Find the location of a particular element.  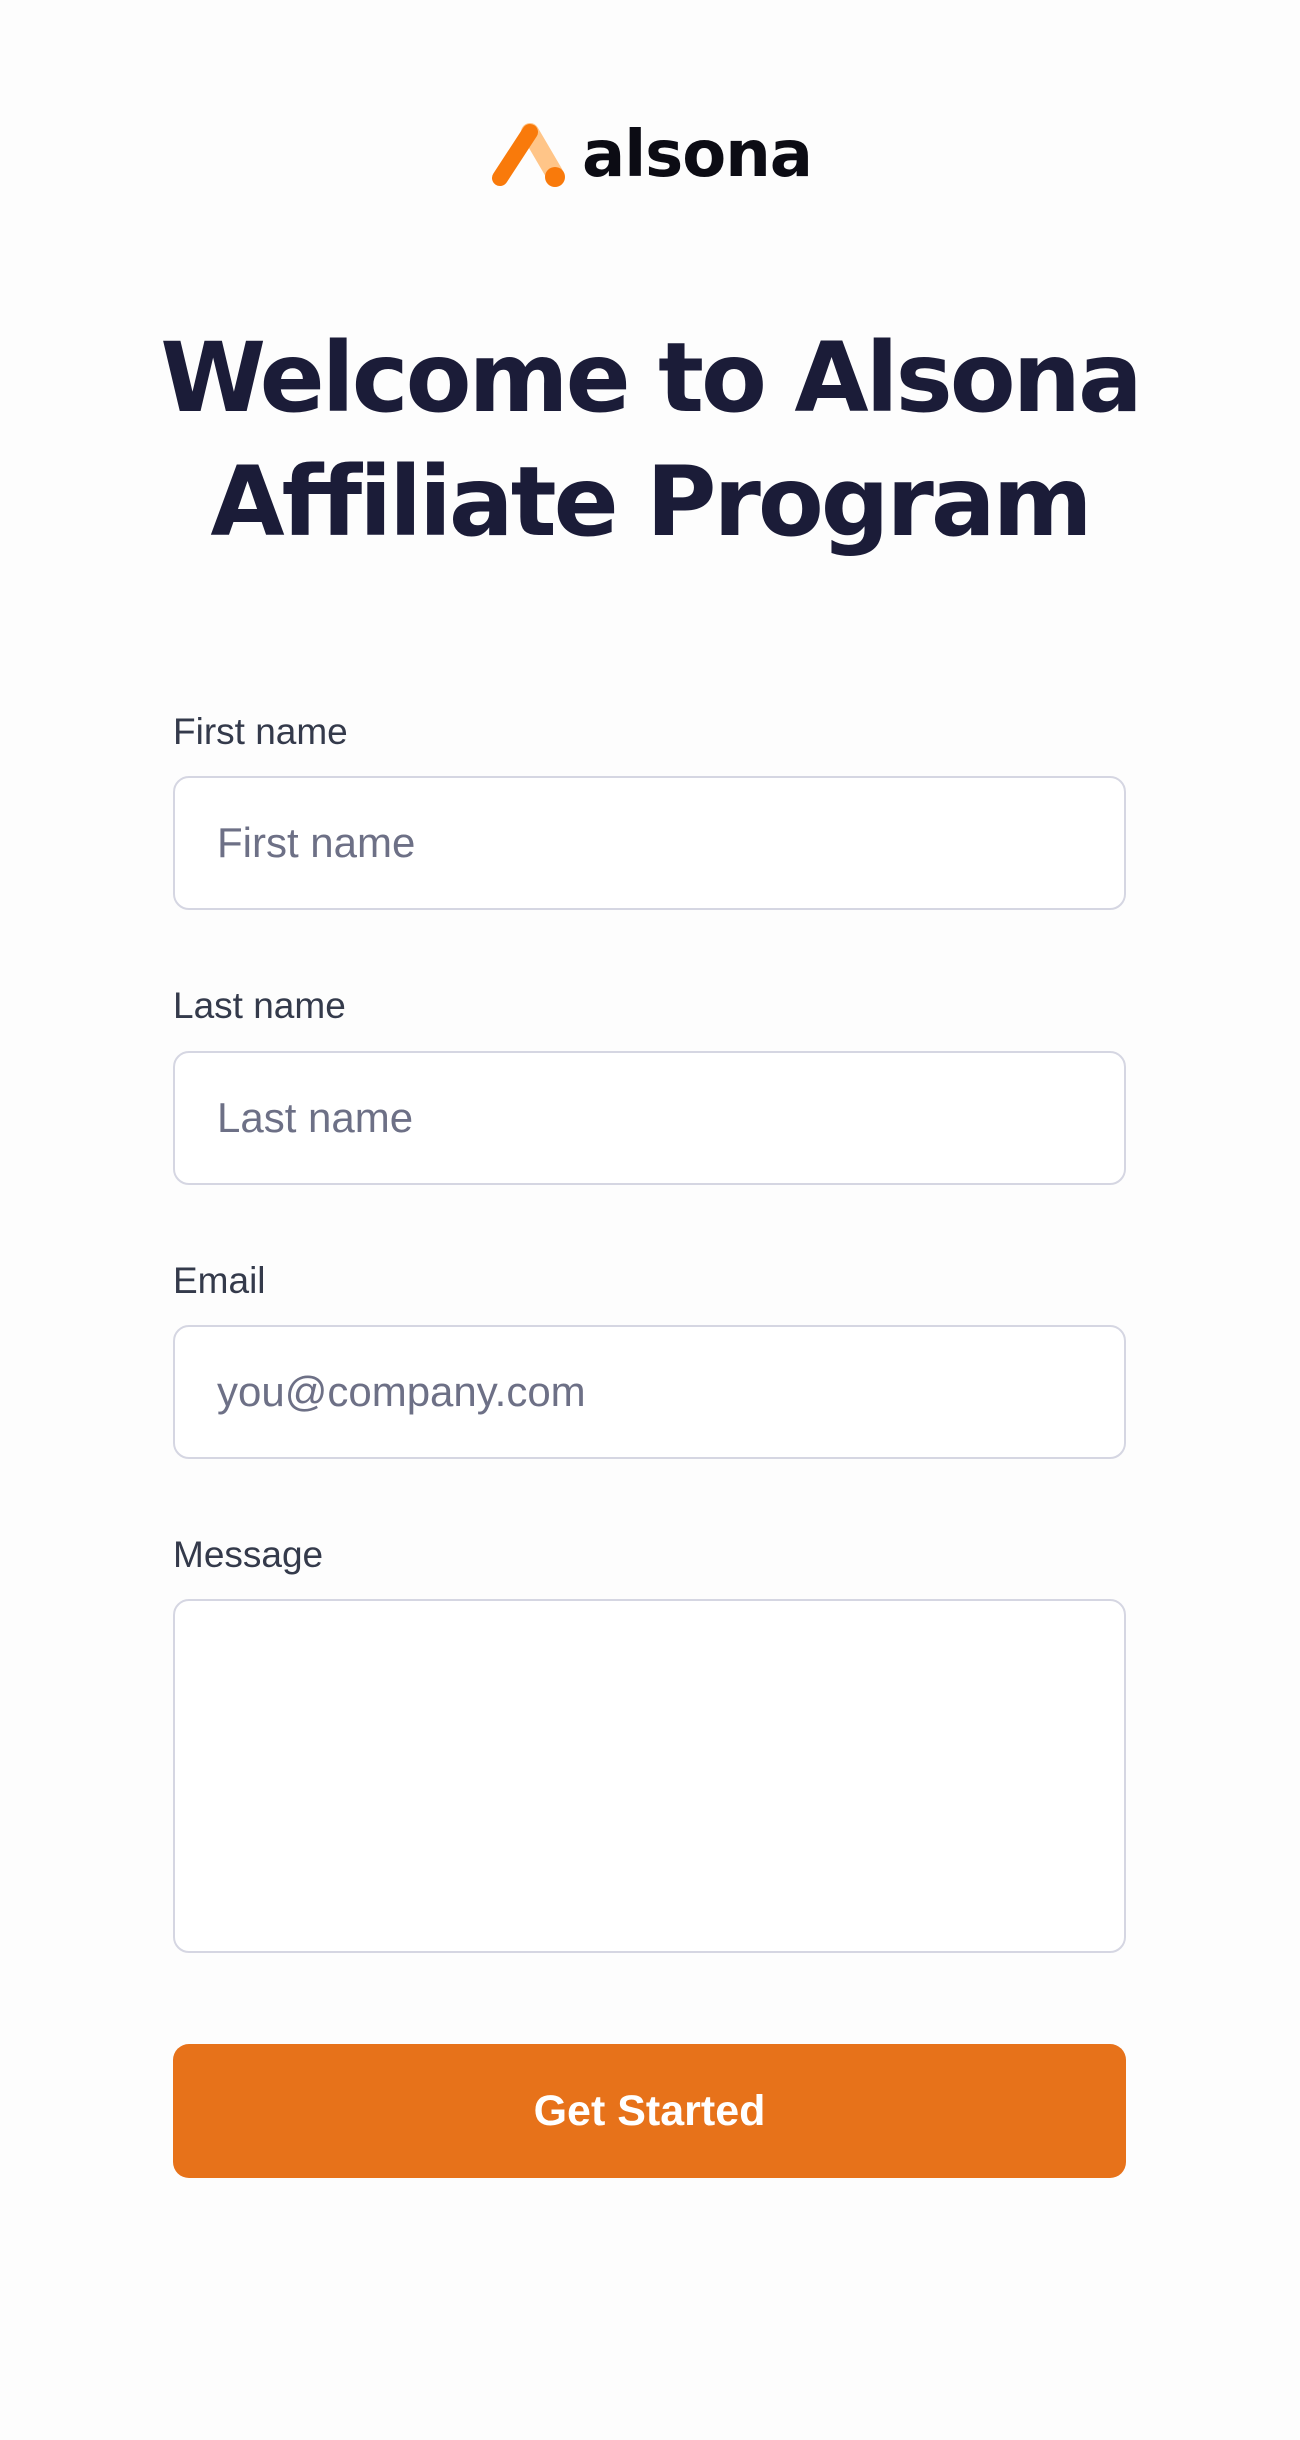

email-input is located at coordinates (649, 1392).